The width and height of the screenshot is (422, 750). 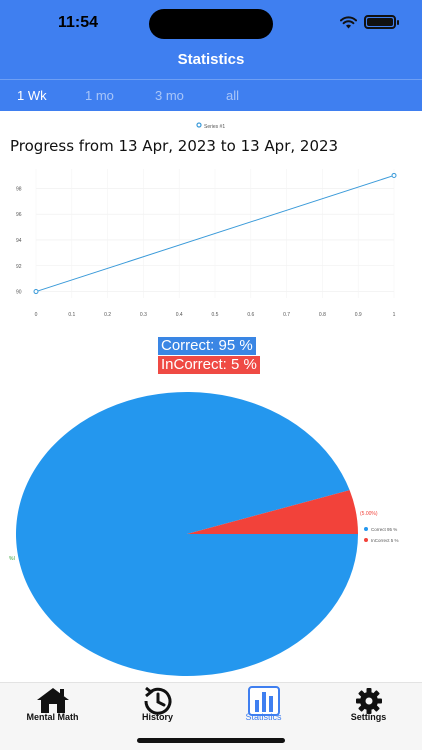 What do you see at coordinates (215, 315) in the screenshot?
I see `x-tick-label: 0.5` at bounding box center [215, 315].